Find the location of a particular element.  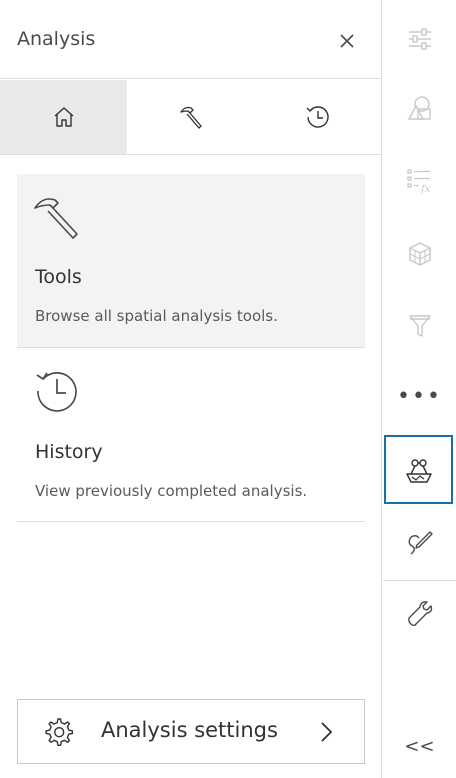

rail-item-settings-sliders is located at coordinates (419, 39).